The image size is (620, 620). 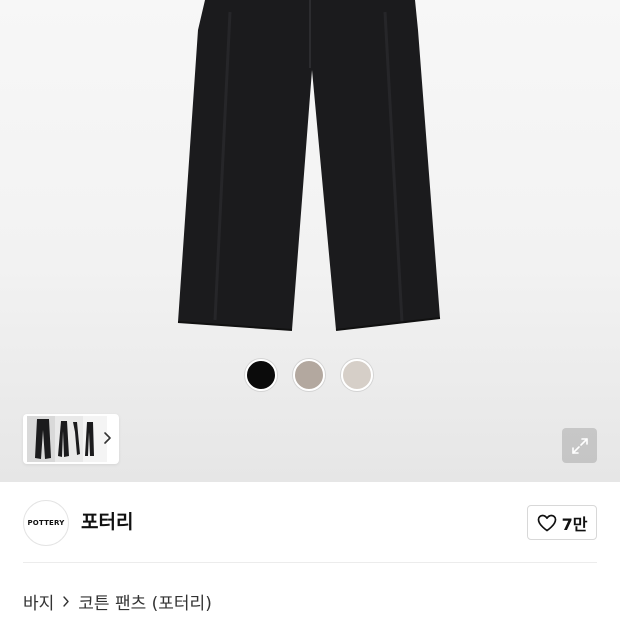 What do you see at coordinates (310, 562) in the screenshot?
I see `divider` at bounding box center [310, 562].